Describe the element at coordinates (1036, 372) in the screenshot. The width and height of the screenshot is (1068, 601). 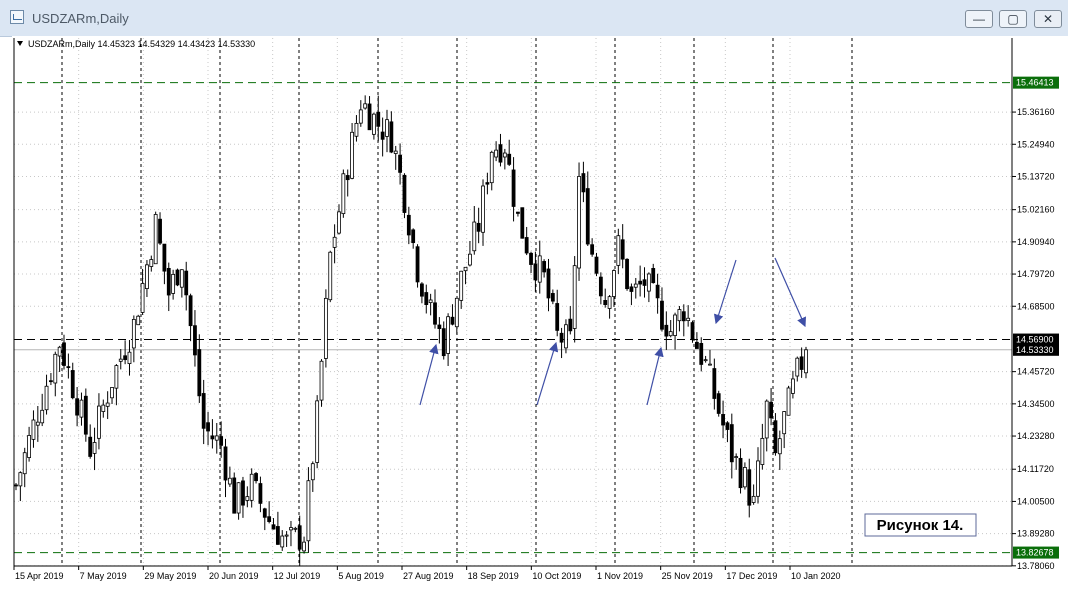
I see `y-tick-label: 14.45720` at that location.